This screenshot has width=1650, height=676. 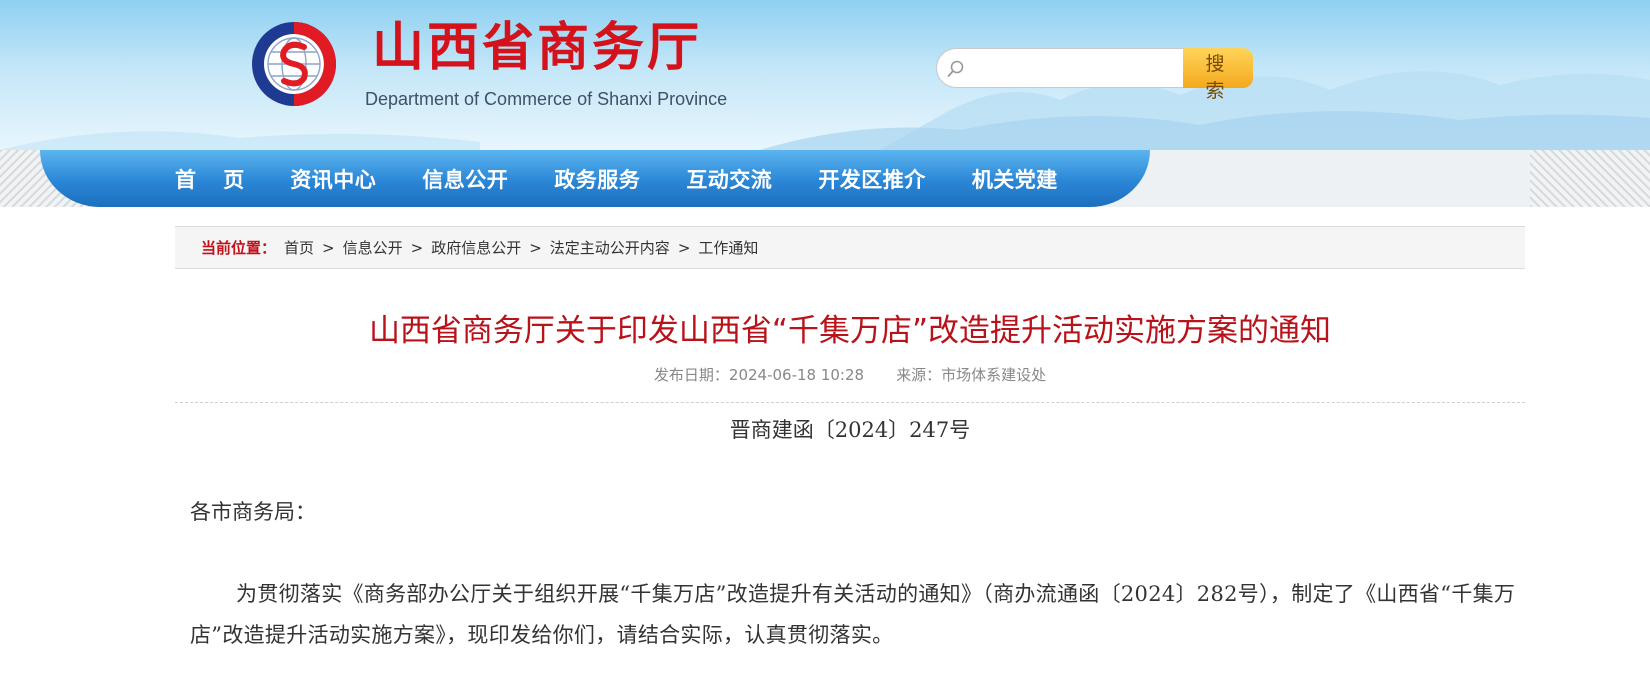 What do you see at coordinates (214, 179) in the screenshot?
I see `nav-item-home: 首 页` at bounding box center [214, 179].